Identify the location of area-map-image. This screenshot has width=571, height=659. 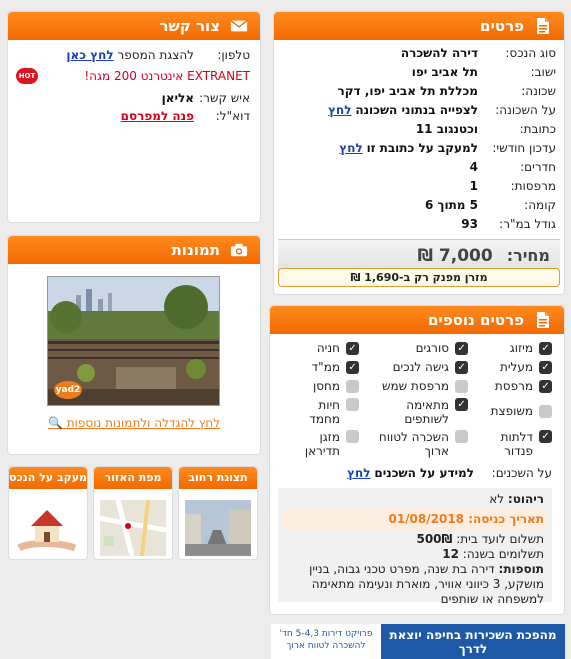
(133, 528).